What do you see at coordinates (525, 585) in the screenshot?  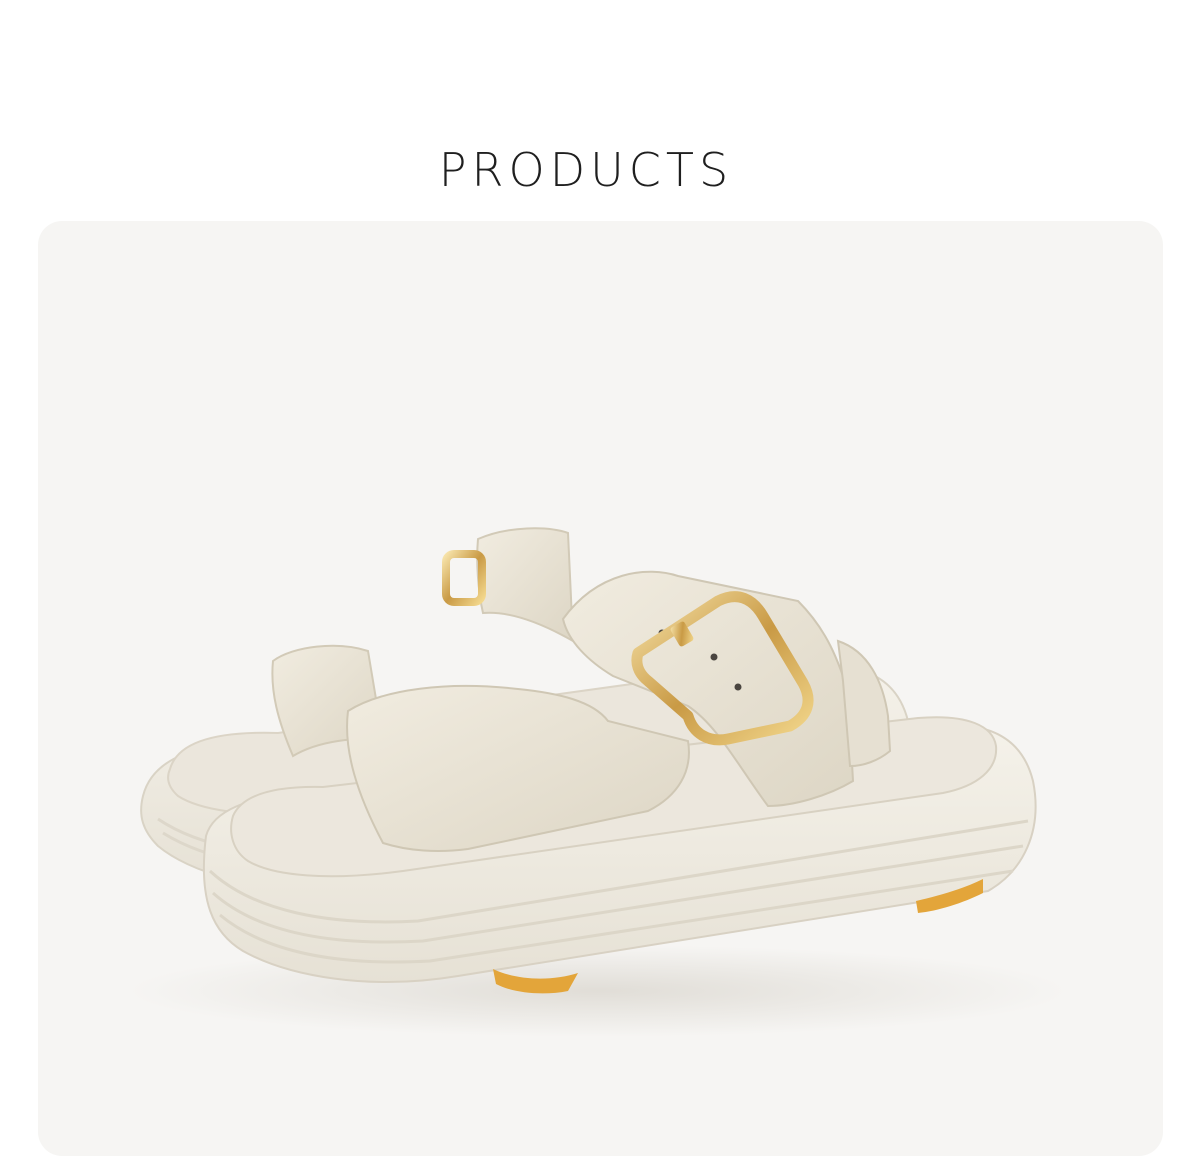 I see `back-sandal-strap-instep` at bounding box center [525, 585].